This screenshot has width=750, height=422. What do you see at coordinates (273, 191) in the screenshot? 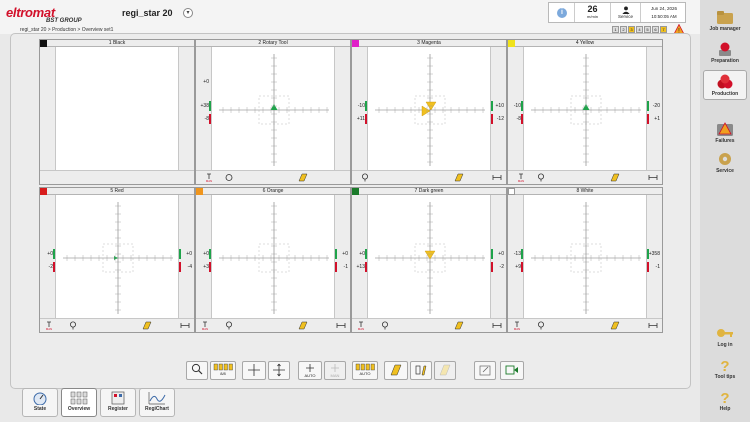
I see `unit-title: 6 Orange` at bounding box center [273, 191].